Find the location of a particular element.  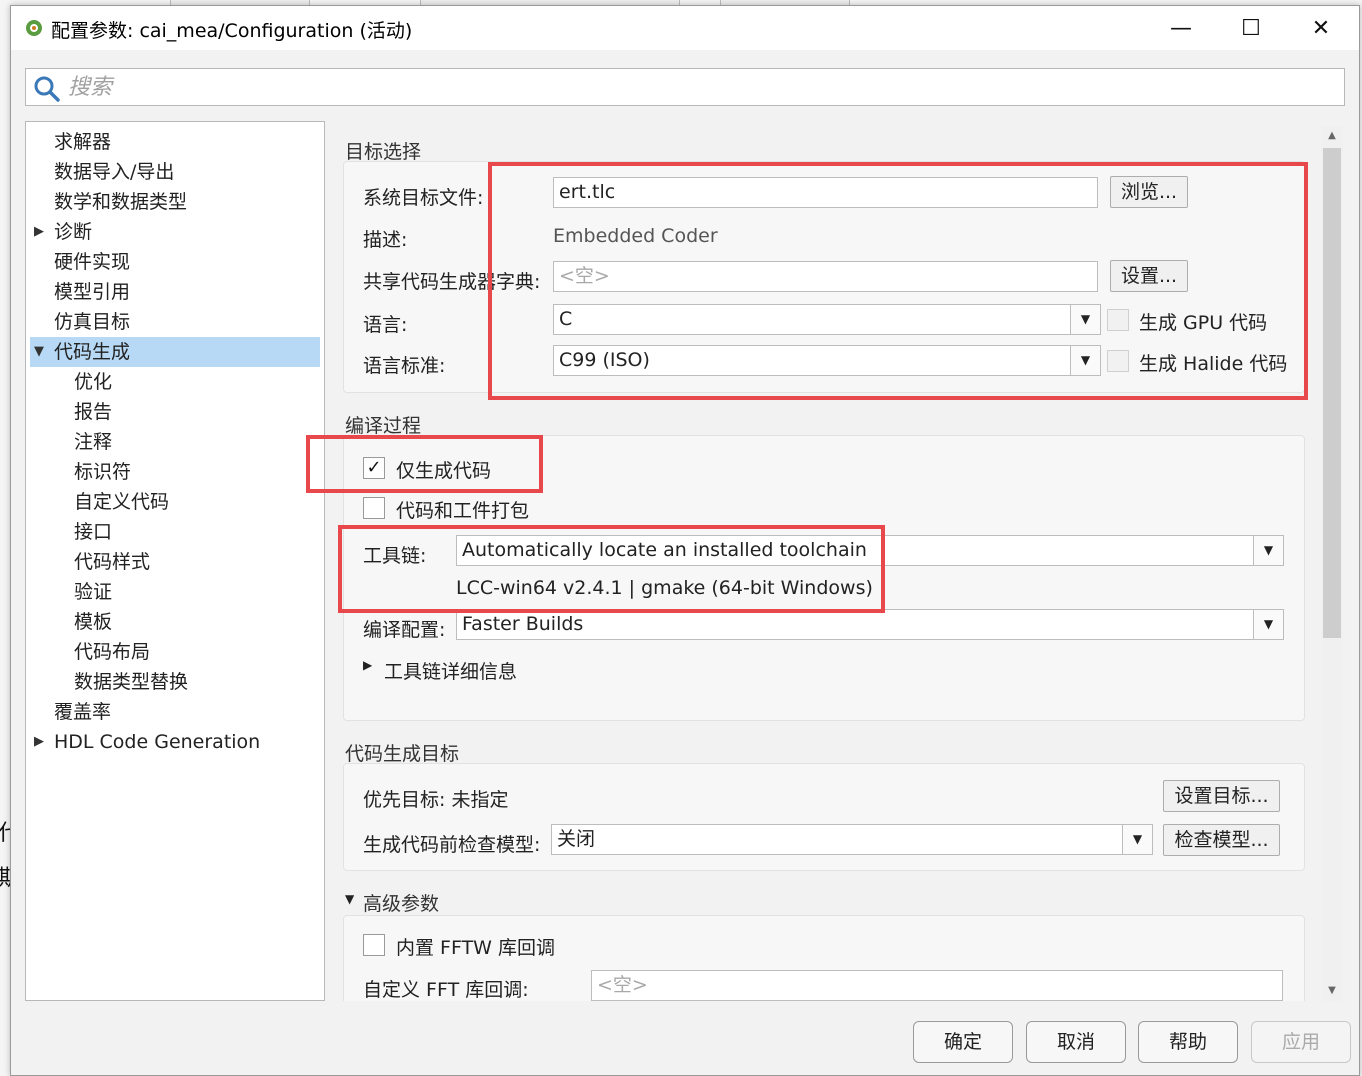

tree-item-hdl: ▶ HDL Code Generation is located at coordinates (175, 742).